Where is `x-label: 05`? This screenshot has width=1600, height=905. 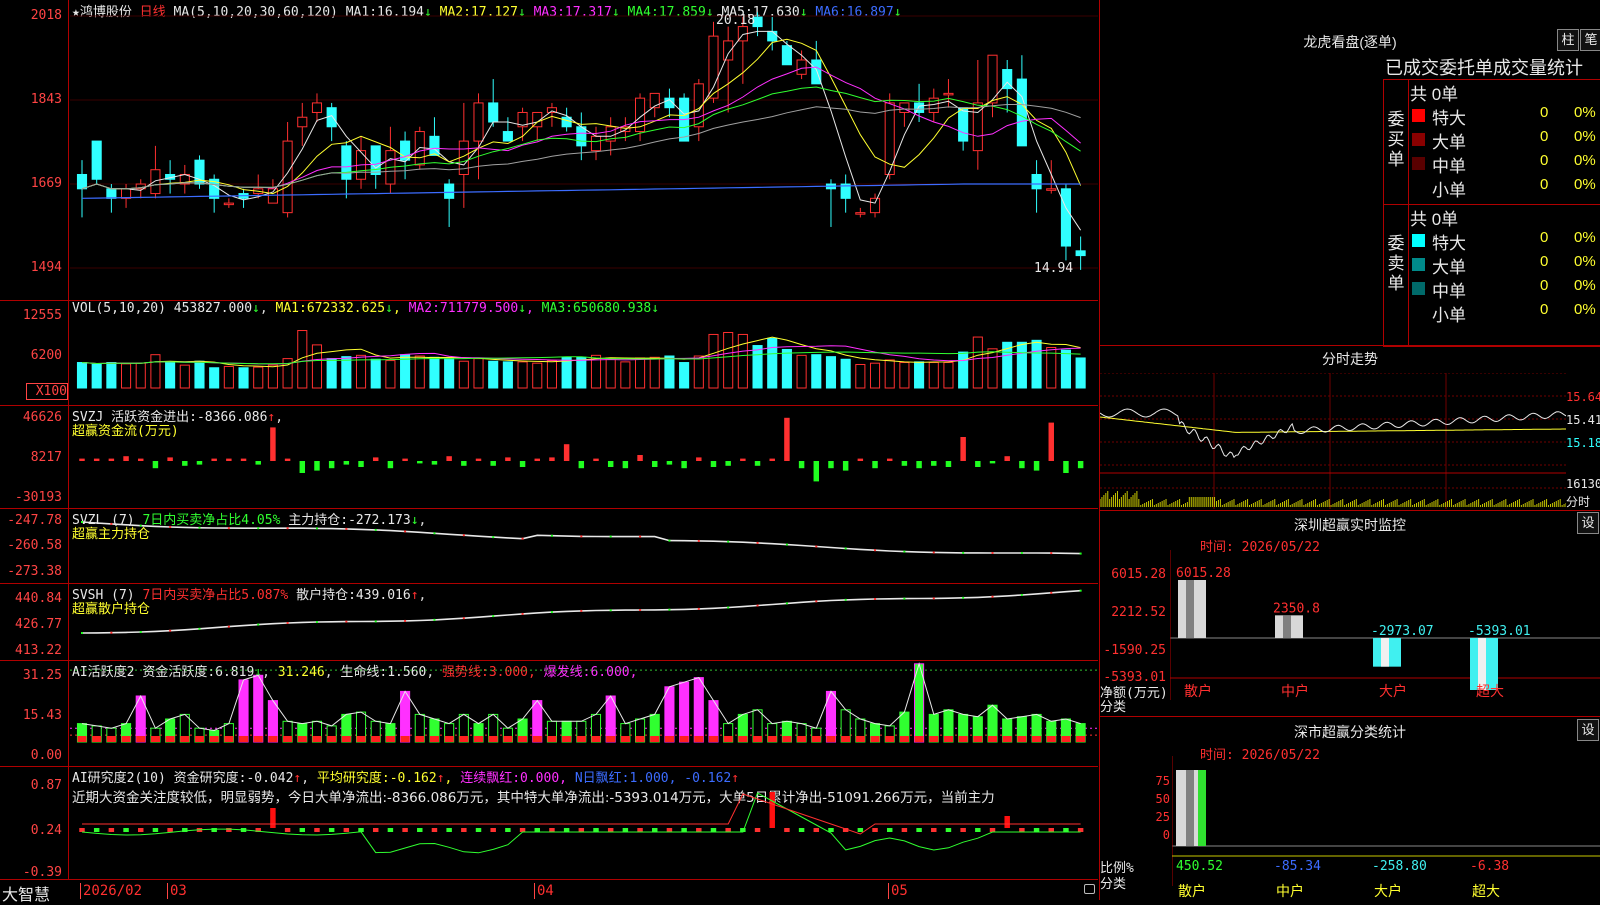
x-label: 05 is located at coordinates (898, 891).